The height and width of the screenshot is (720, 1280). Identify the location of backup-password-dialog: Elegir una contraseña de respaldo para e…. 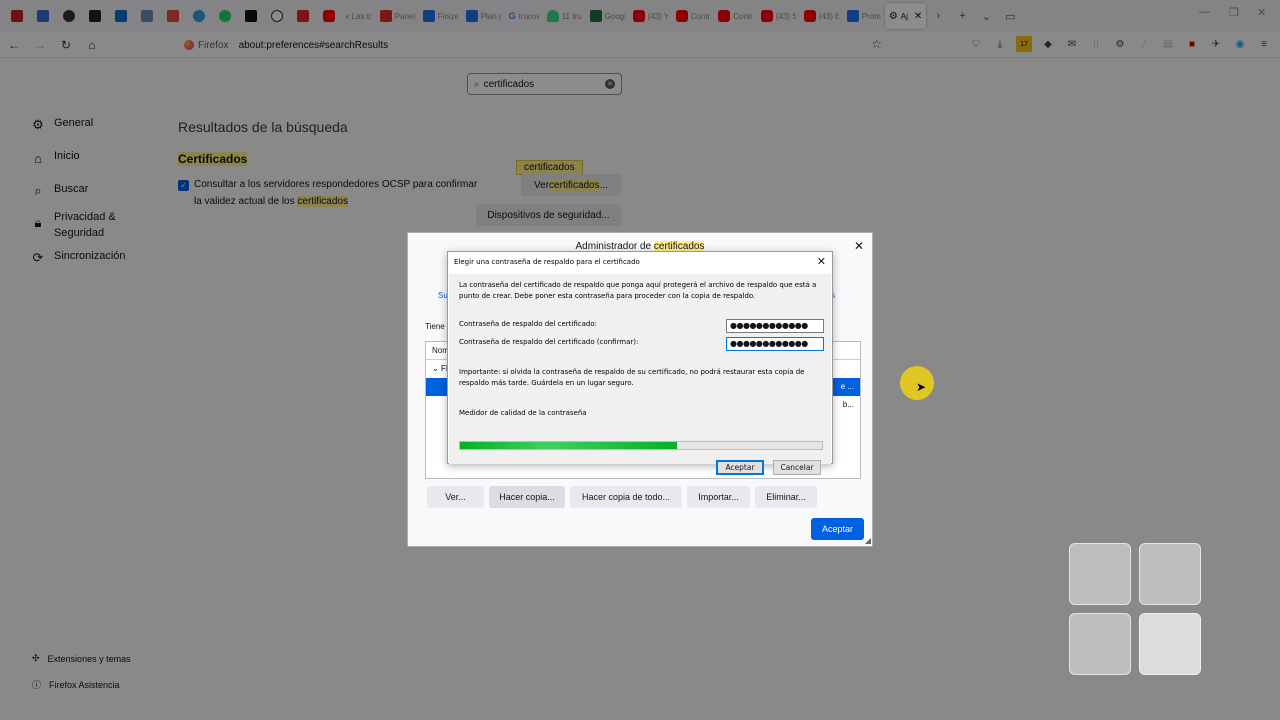
(640, 363).